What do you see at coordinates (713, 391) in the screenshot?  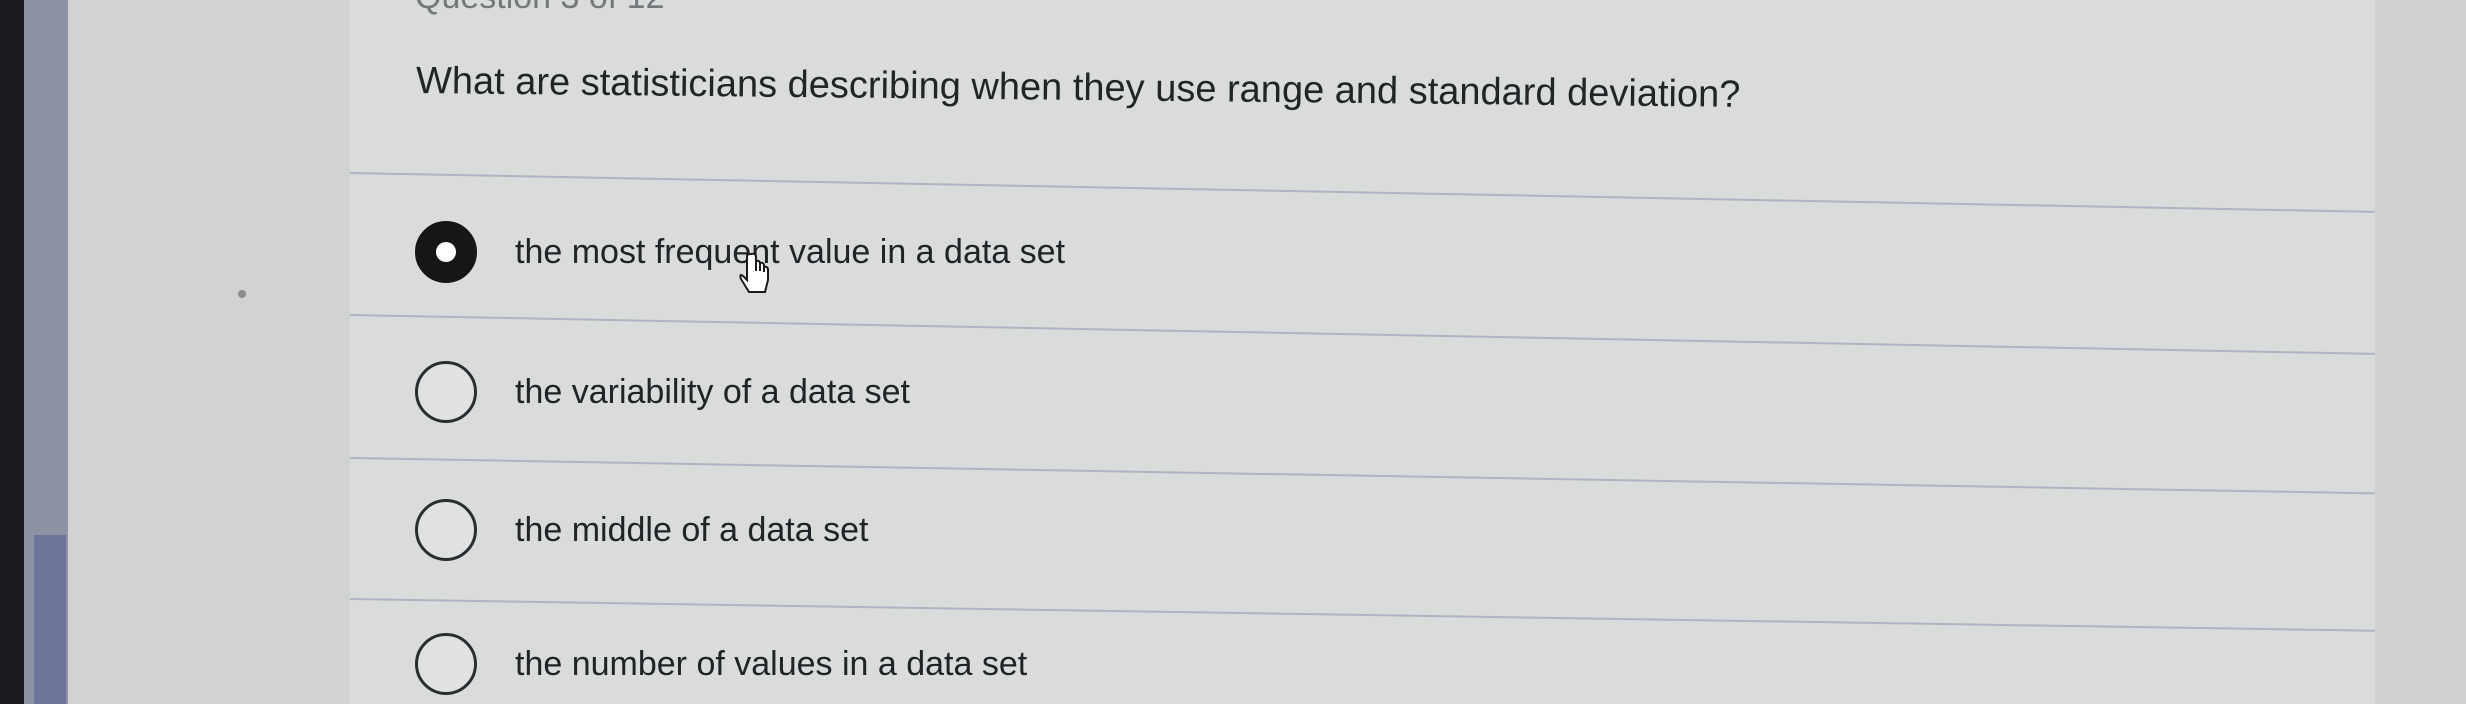 I see `option-label: the variability of a data set` at bounding box center [713, 391].